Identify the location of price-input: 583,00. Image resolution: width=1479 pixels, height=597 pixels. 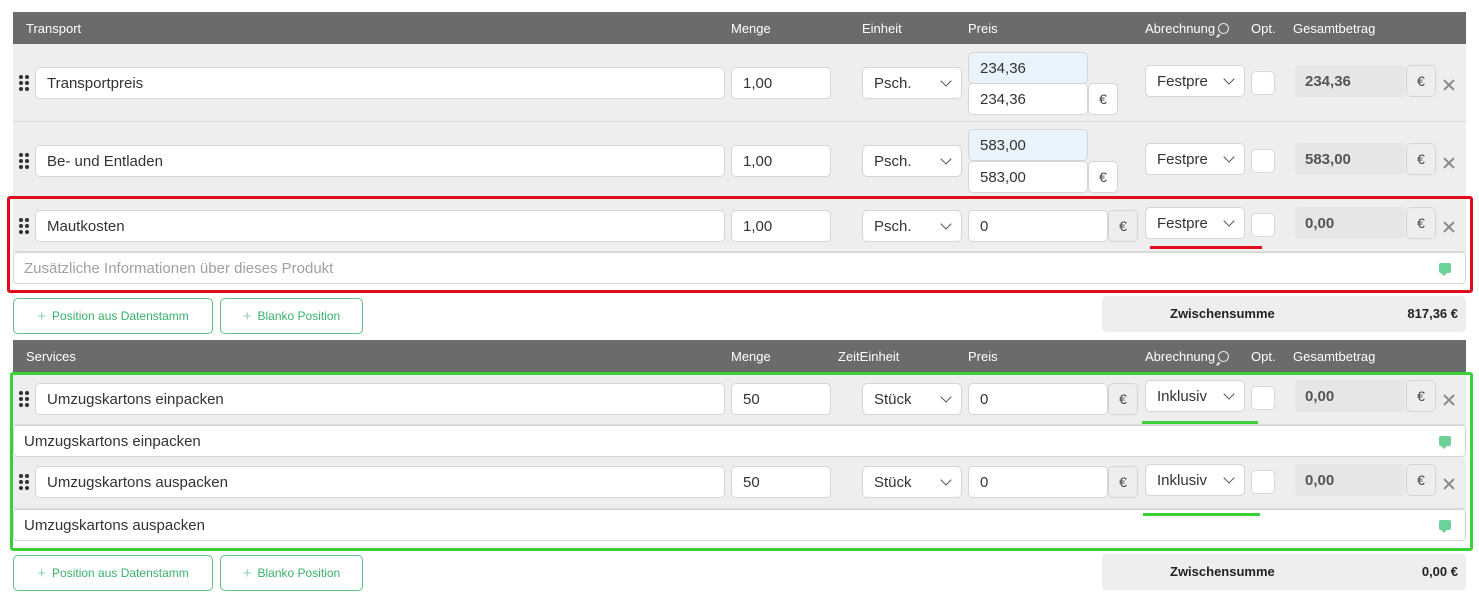
(1028, 177).